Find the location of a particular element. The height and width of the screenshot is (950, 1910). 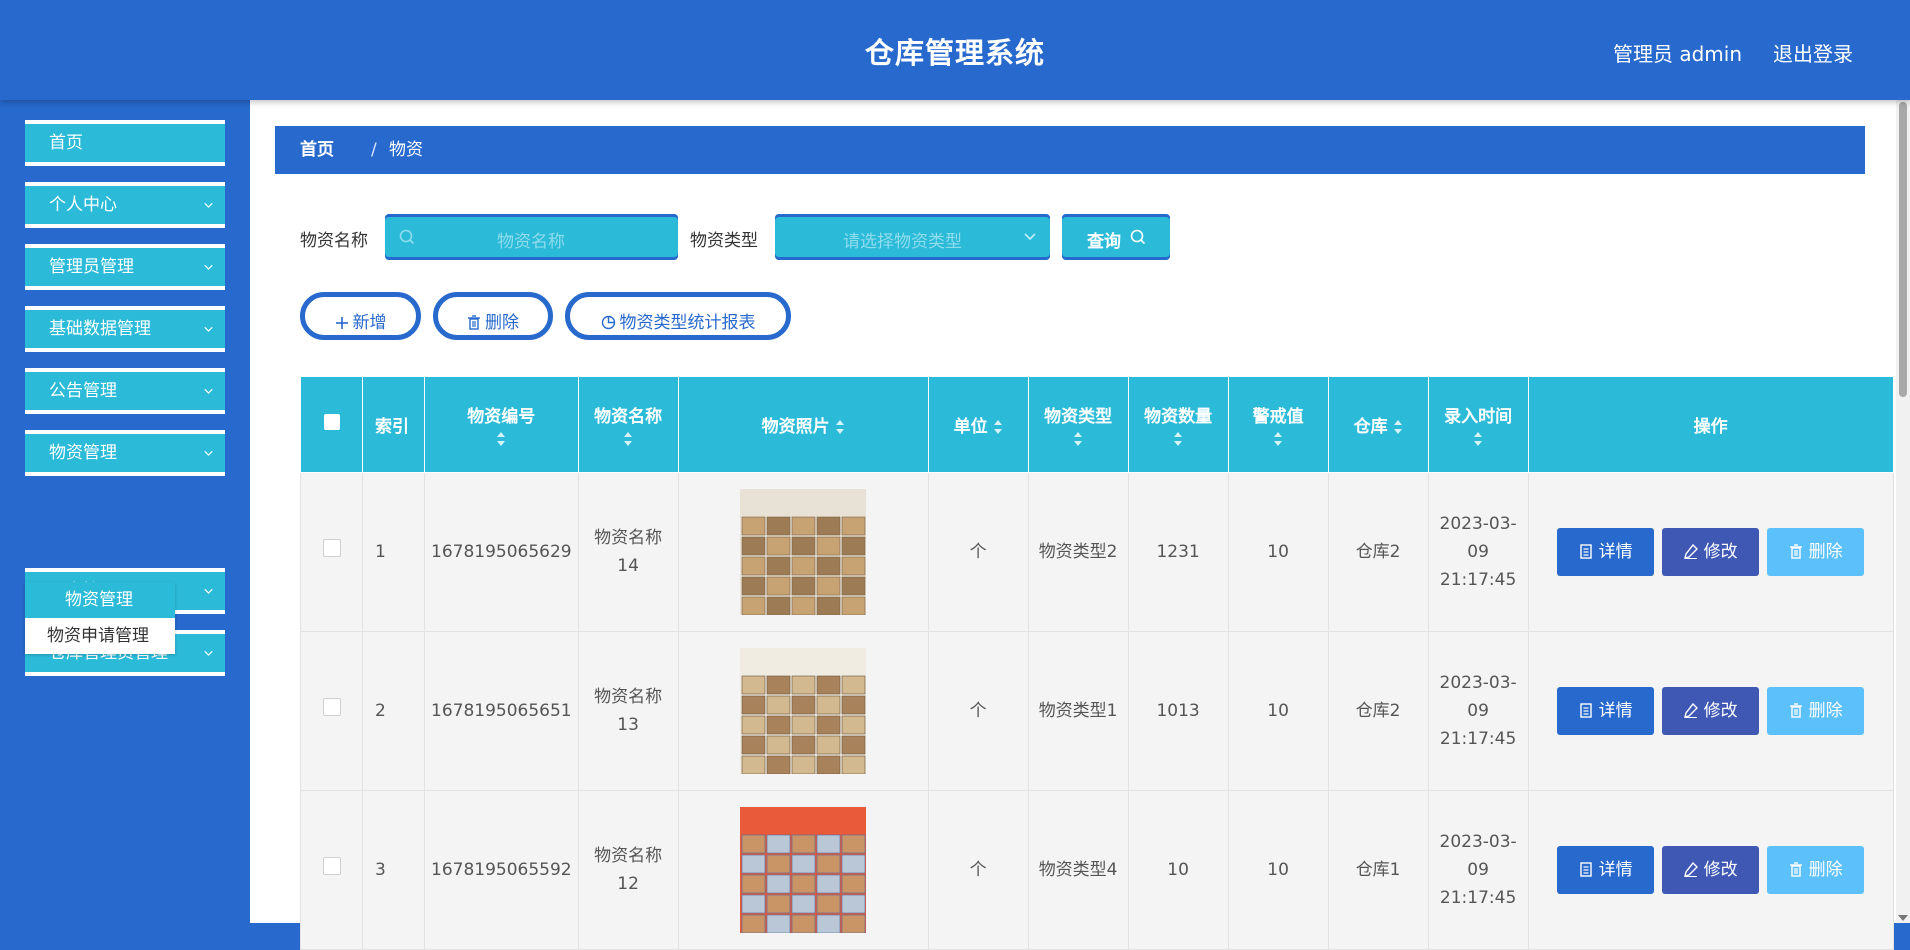

entry-time-cell: 2023-03-09 21:17:45 is located at coordinates (1478, 711).